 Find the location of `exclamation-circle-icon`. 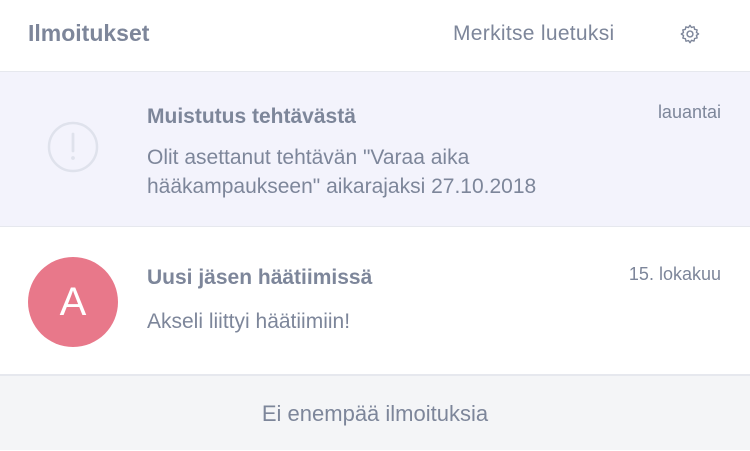

exclamation-circle-icon is located at coordinates (73, 147).